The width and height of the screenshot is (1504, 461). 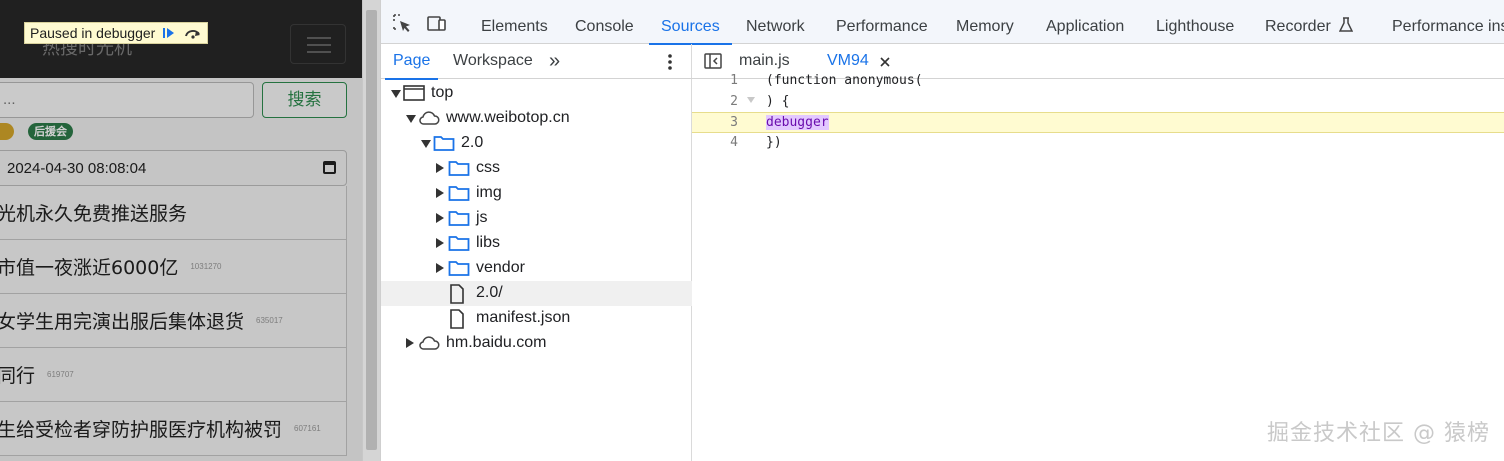 What do you see at coordinates (122, 322) in the screenshot?
I see `list-item-text: 女学生用完演出服后集体退货` at bounding box center [122, 322].